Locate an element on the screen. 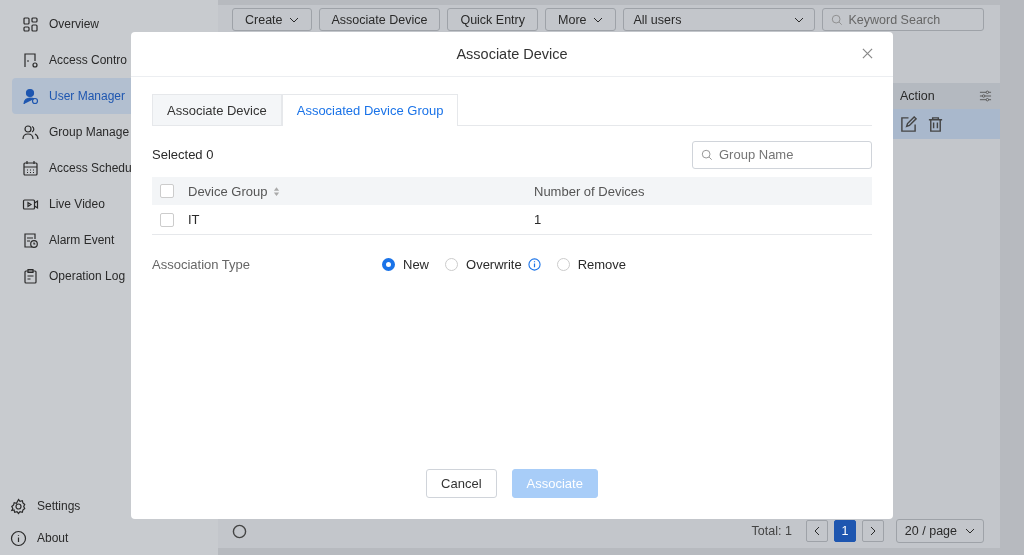 Image resolution: width=1024 pixels, height=555 pixels. next-page-button is located at coordinates (872, 531).